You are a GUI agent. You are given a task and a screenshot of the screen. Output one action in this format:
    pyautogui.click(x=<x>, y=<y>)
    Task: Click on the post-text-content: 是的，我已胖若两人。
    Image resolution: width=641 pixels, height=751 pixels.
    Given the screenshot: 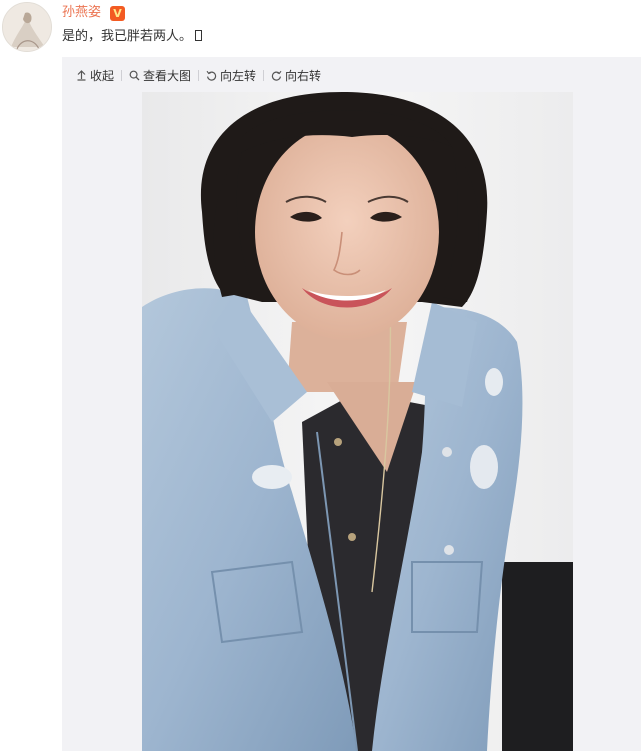 What is the action you would take?
    pyautogui.click(x=127, y=36)
    